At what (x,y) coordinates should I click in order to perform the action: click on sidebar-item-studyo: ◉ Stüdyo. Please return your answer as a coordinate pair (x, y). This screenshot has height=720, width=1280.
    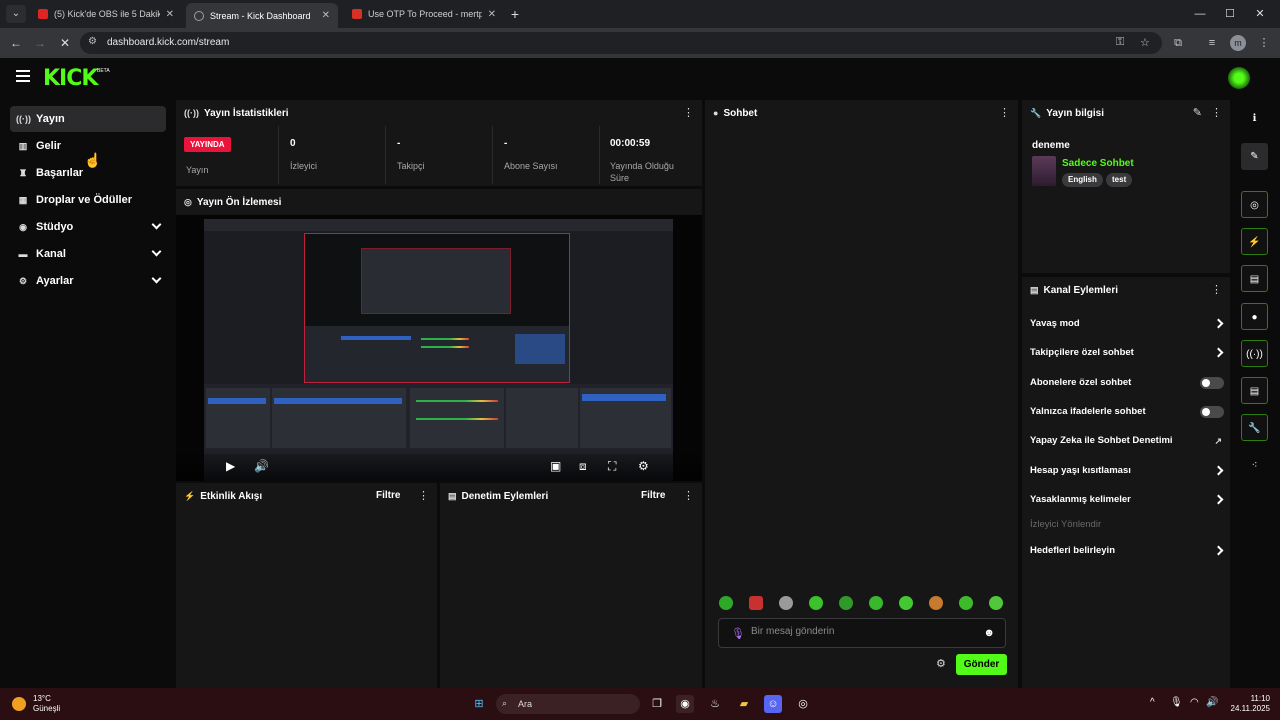
    Looking at the image, I should click on (88, 227).